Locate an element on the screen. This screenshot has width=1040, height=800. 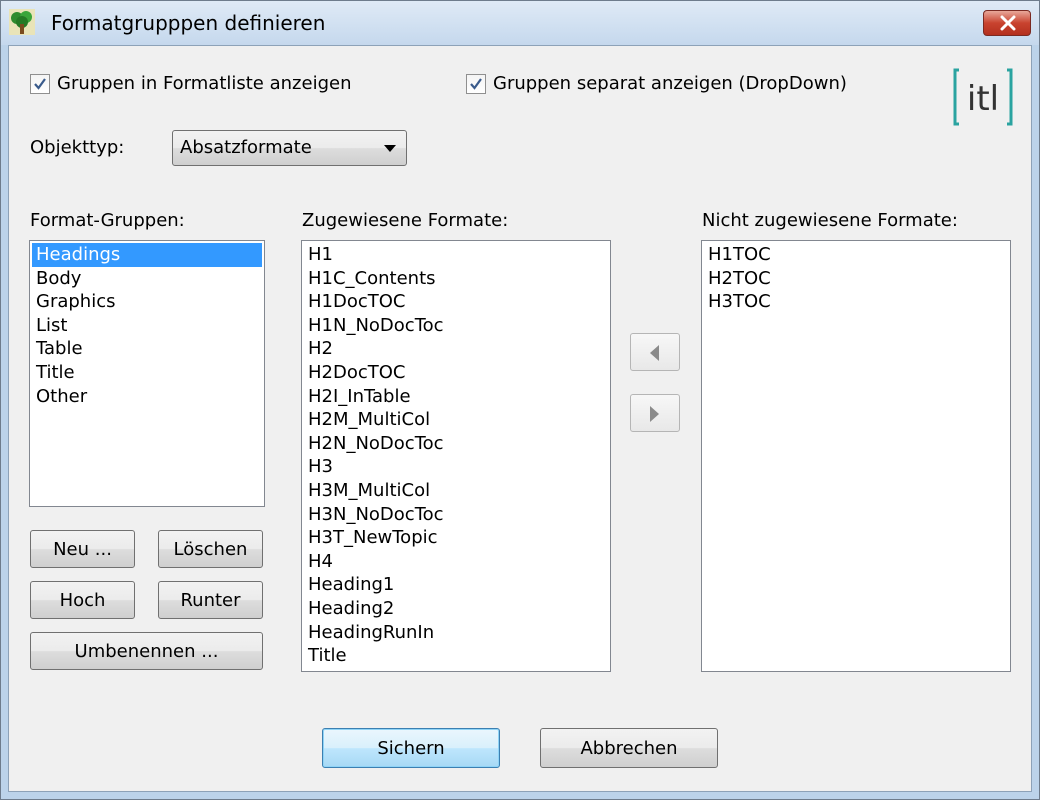
close-button is located at coordinates (1007, 23).